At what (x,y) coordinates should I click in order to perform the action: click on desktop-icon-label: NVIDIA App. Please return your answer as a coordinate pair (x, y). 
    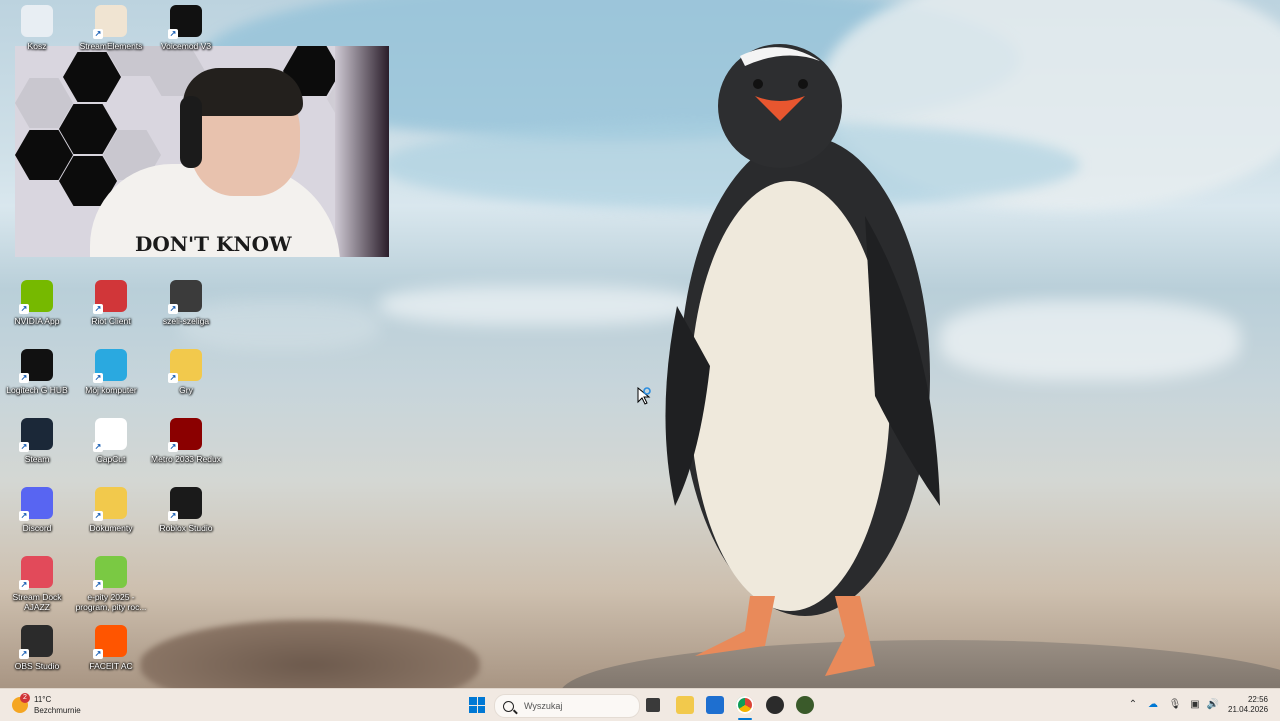
    Looking at the image, I should click on (37, 321).